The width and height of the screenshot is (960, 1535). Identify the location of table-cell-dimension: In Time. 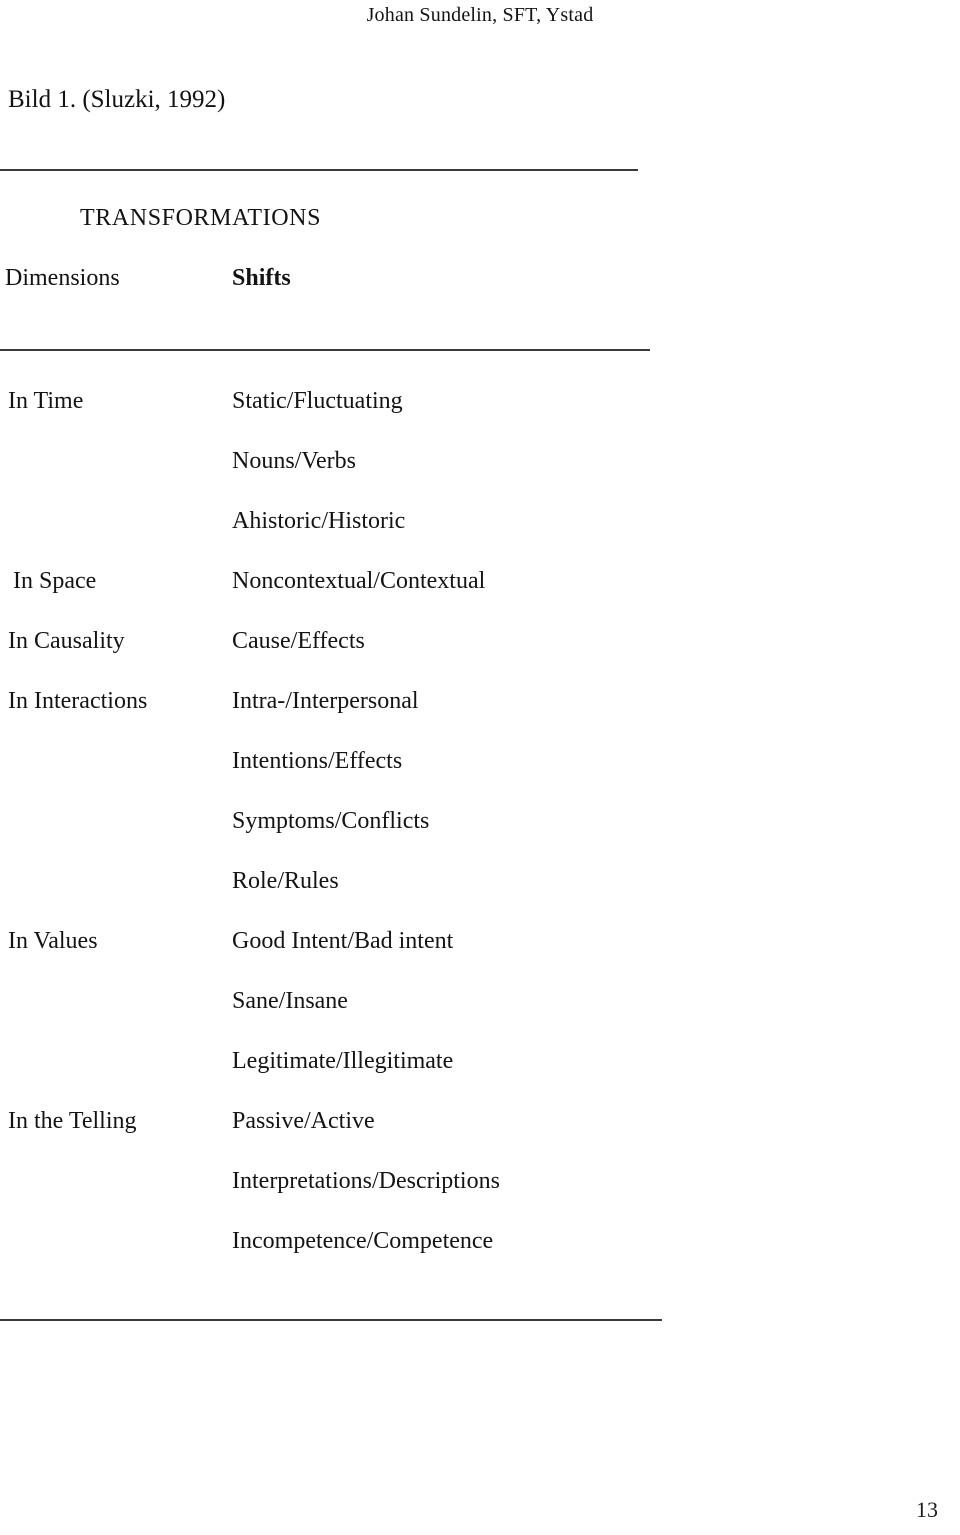
(46, 401).